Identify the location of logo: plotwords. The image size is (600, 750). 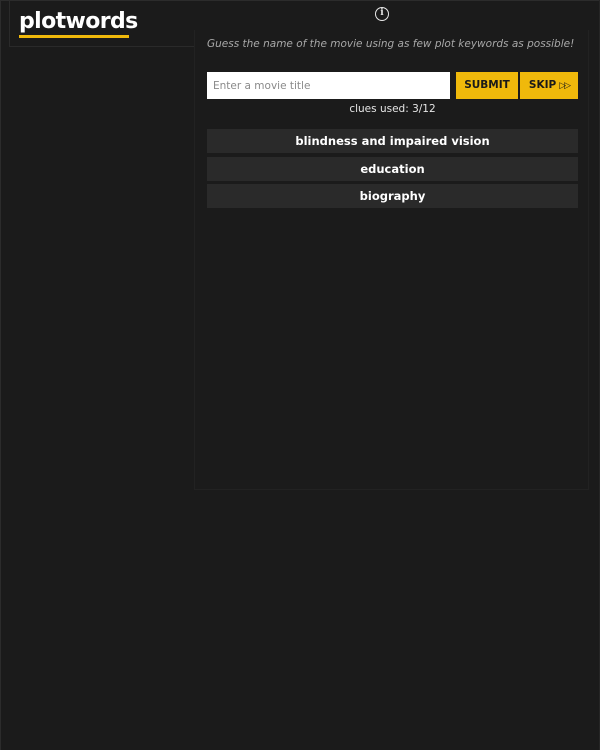
(78, 22).